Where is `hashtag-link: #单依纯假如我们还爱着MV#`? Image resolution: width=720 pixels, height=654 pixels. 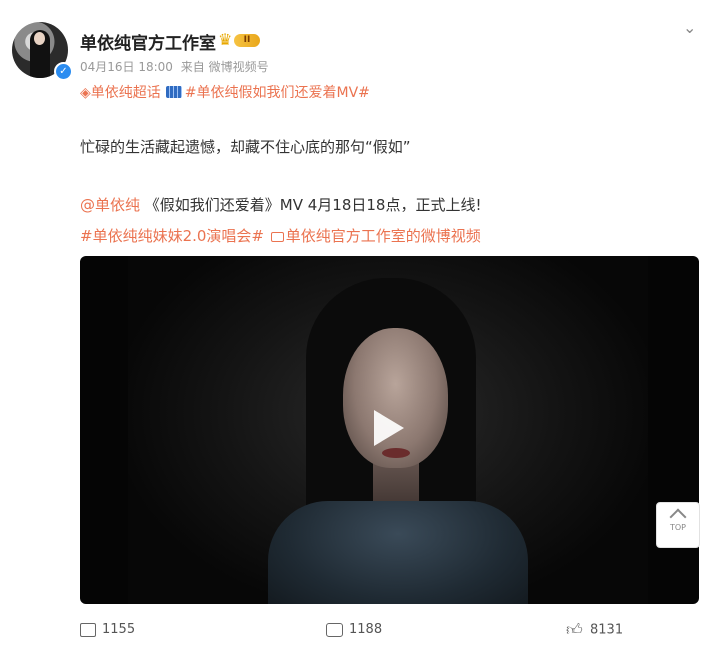 hashtag-link: #单依纯假如我们还爱着MV# is located at coordinates (277, 93).